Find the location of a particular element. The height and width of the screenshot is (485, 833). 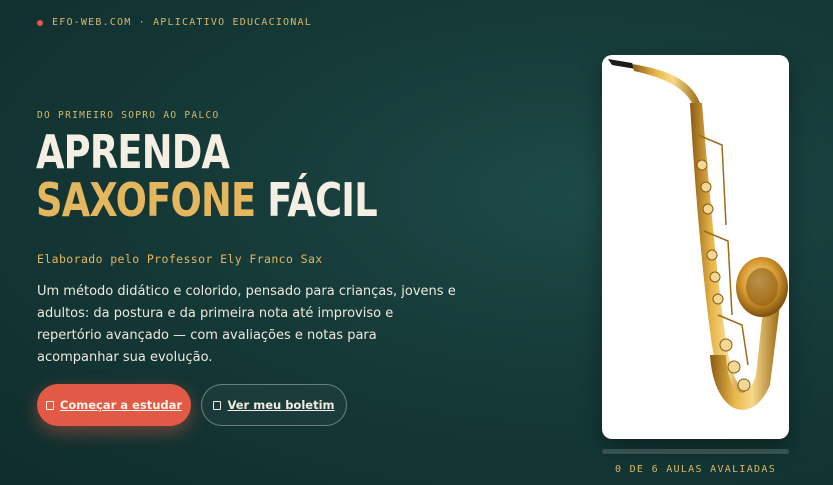

brand-dot is located at coordinates (40, 22).